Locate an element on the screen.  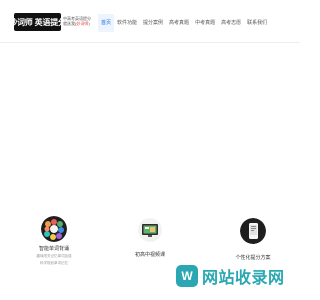
tagline-prefix: 就选我( is located at coordinates (70, 23).